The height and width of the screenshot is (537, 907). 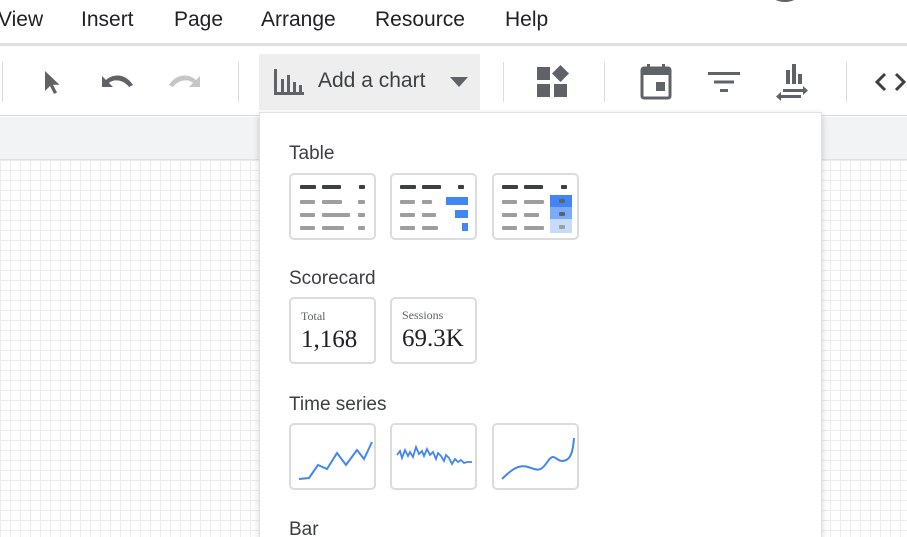 What do you see at coordinates (313, 316) in the screenshot?
I see `scorecard-preview-label: Total` at bounding box center [313, 316].